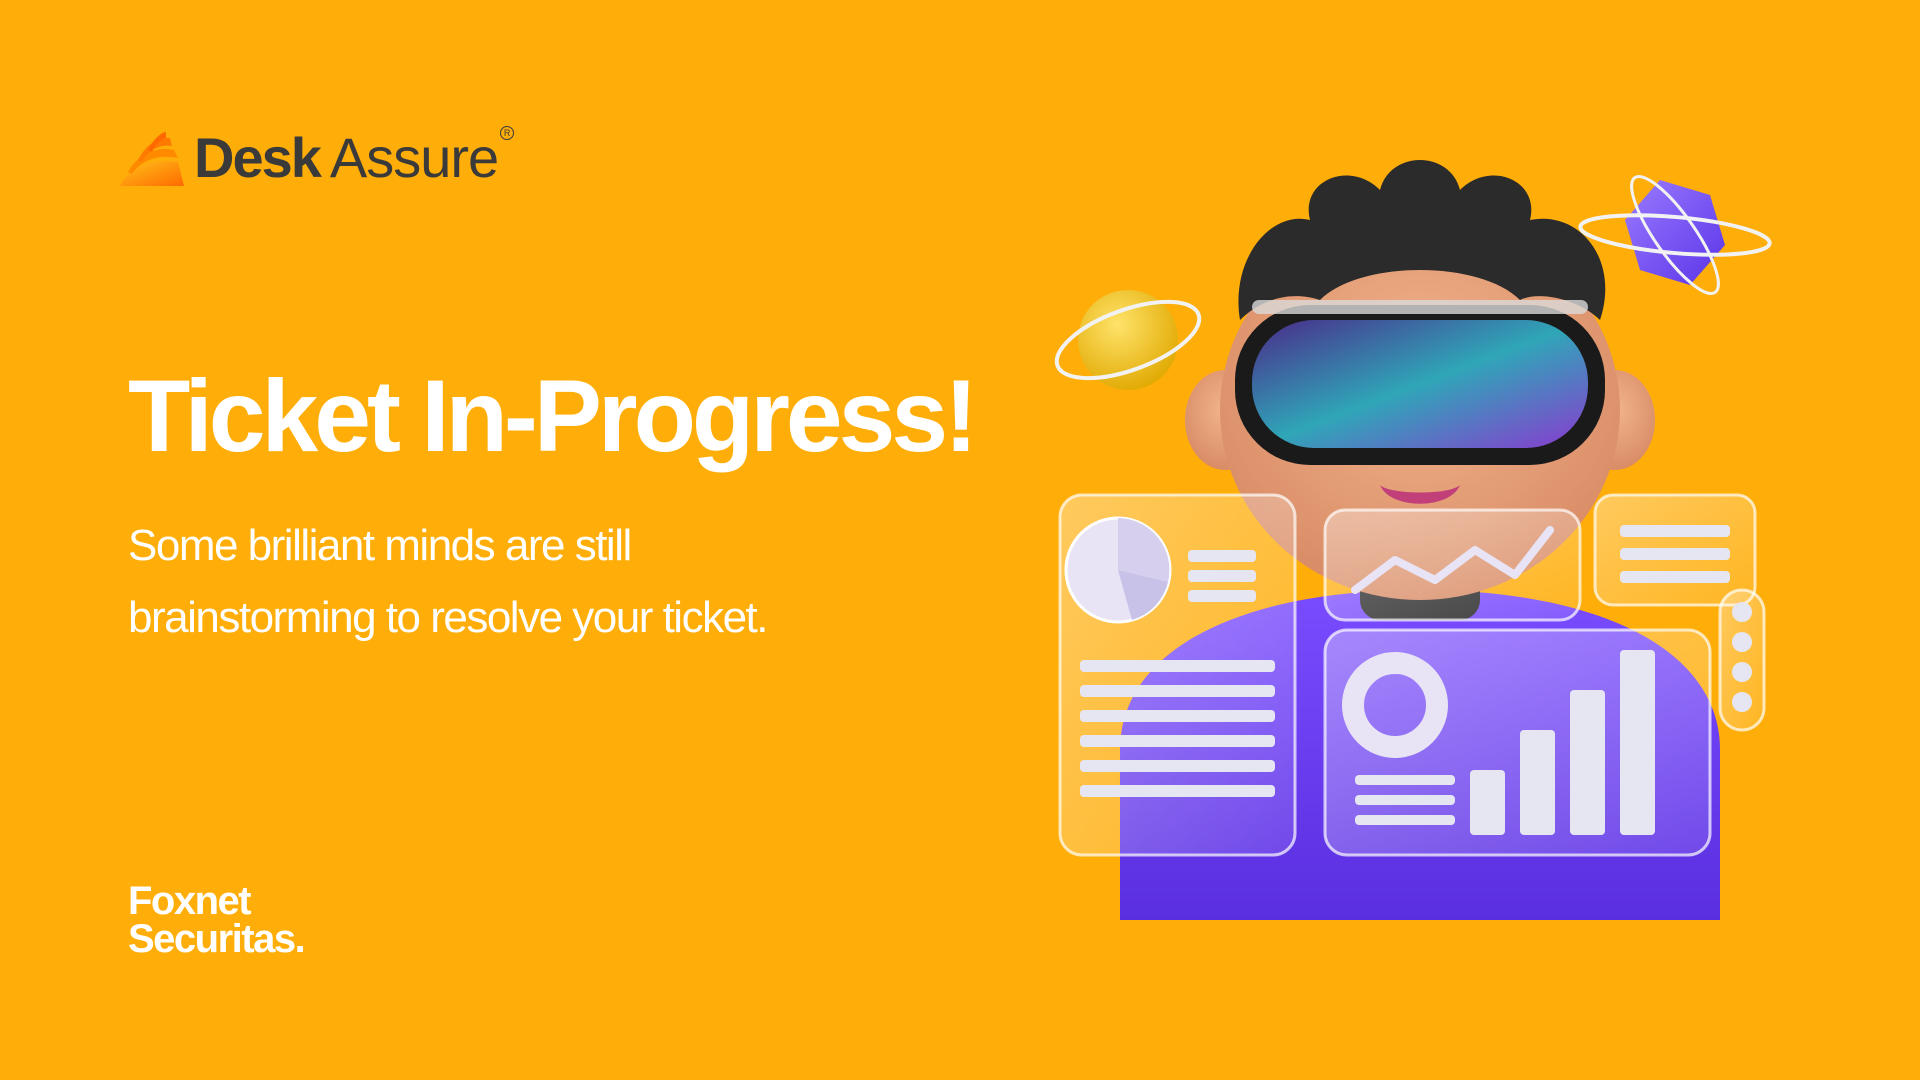  Describe the element at coordinates (1420, 382) in the screenshot. I see `vr-headset-icon` at that location.